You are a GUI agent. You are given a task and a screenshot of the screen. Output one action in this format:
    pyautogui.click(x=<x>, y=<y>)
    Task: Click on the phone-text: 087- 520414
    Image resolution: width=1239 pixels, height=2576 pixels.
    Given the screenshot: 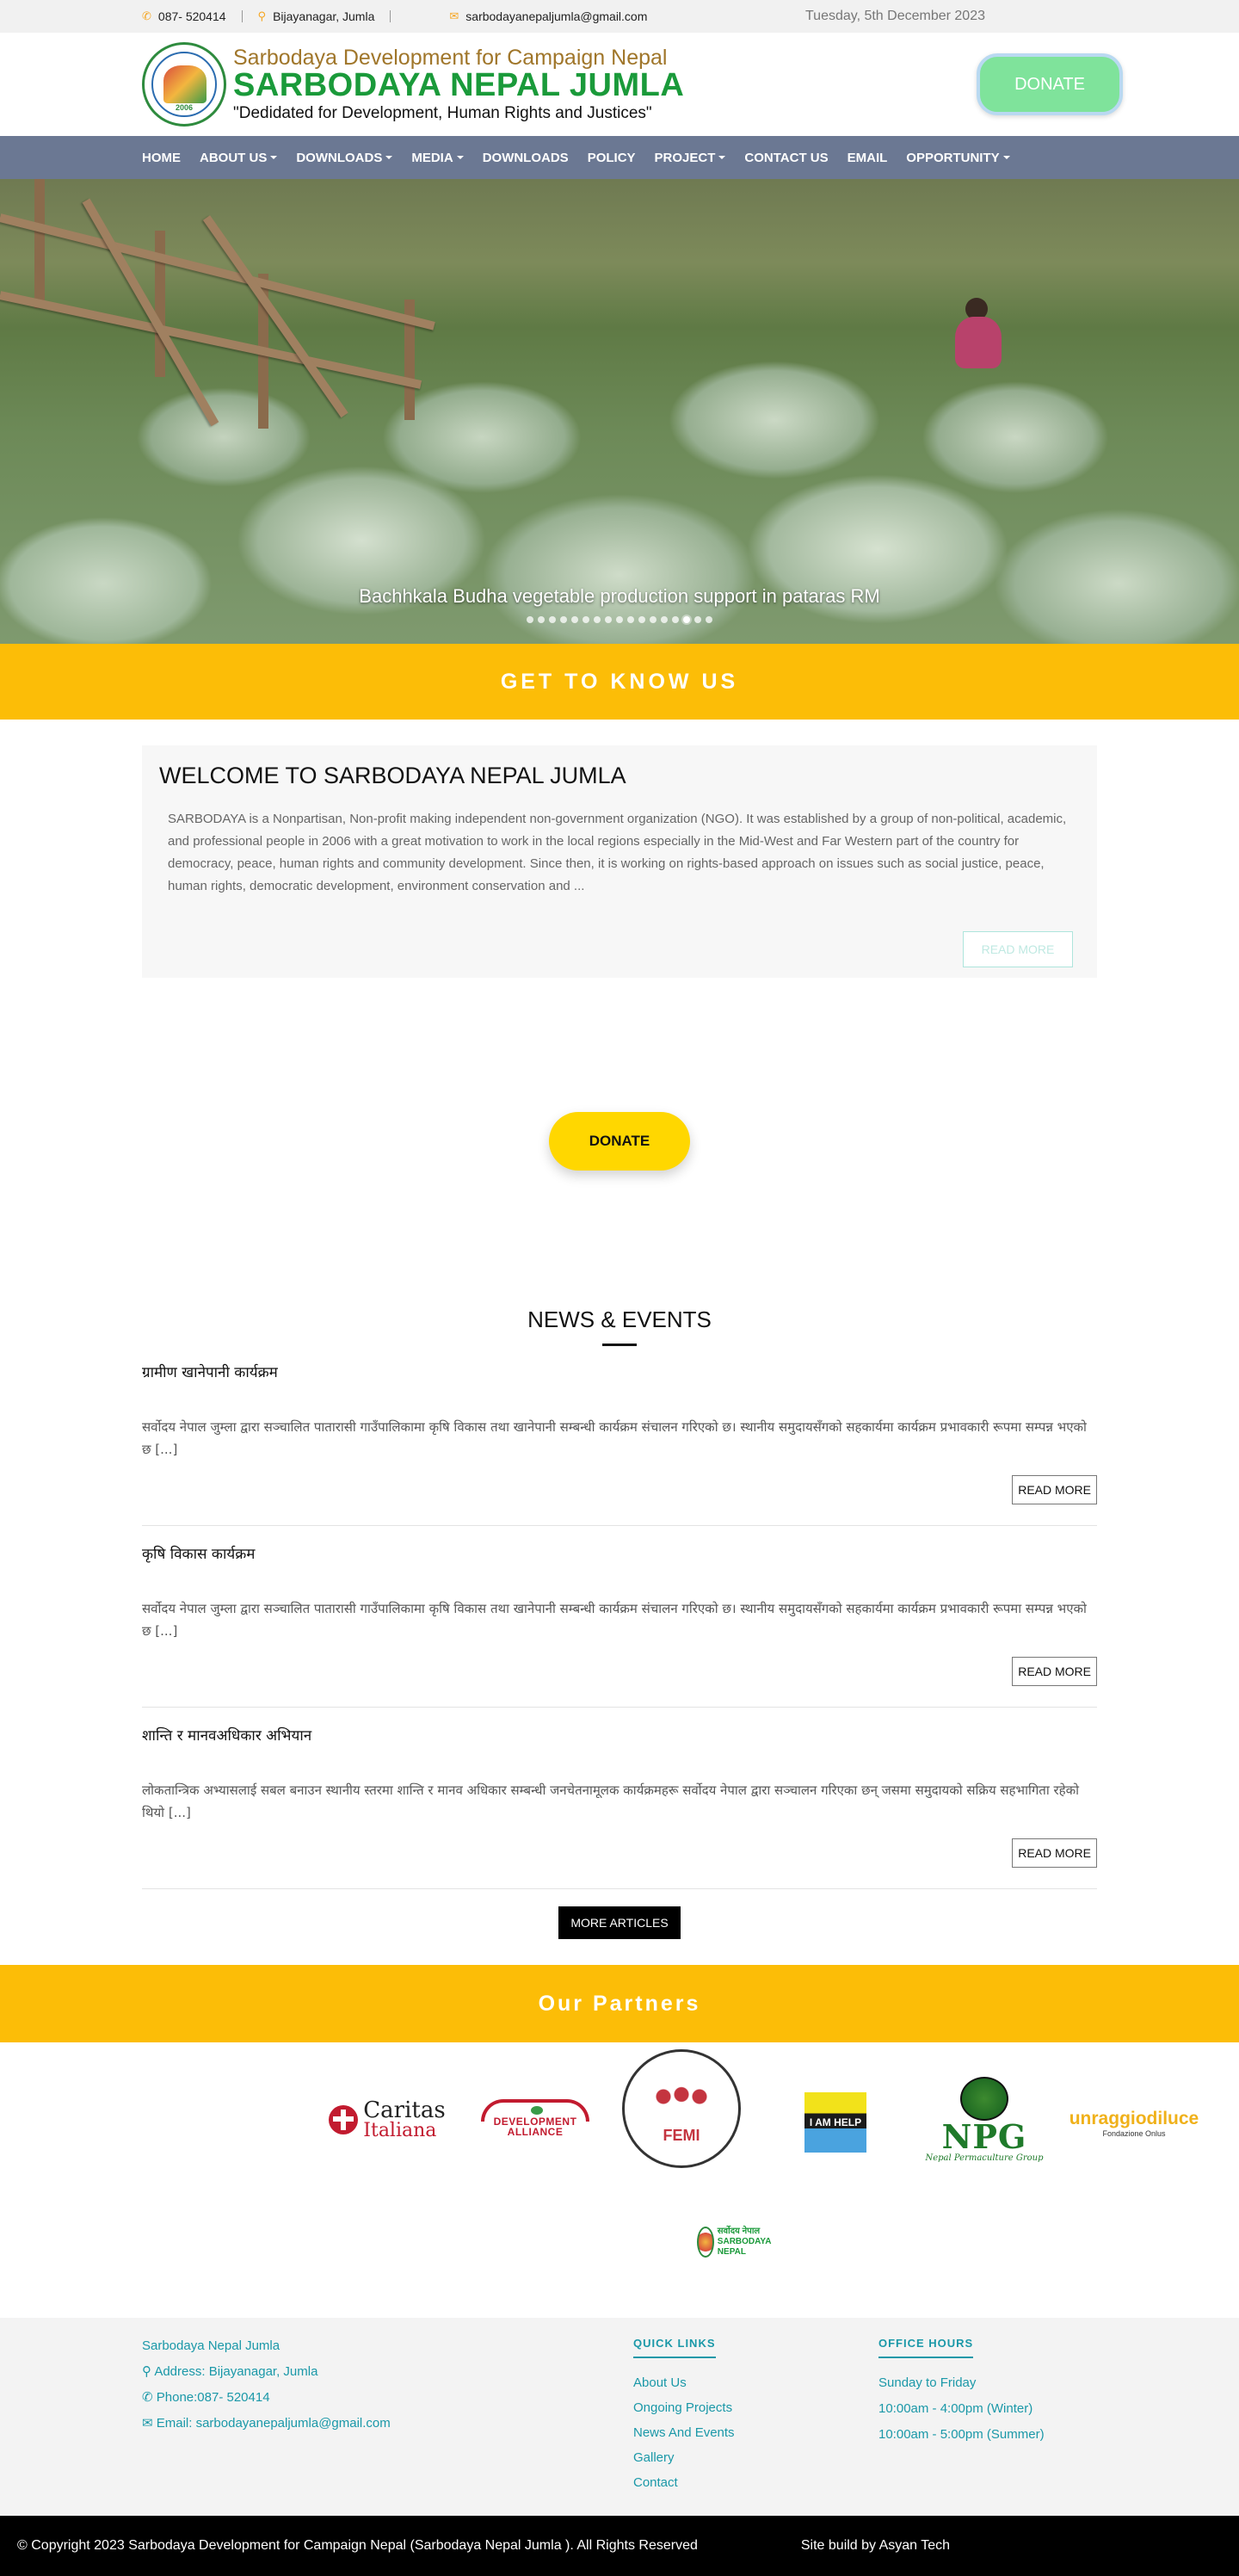 What is the action you would take?
    pyautogui.click(x=191, y=16)
    